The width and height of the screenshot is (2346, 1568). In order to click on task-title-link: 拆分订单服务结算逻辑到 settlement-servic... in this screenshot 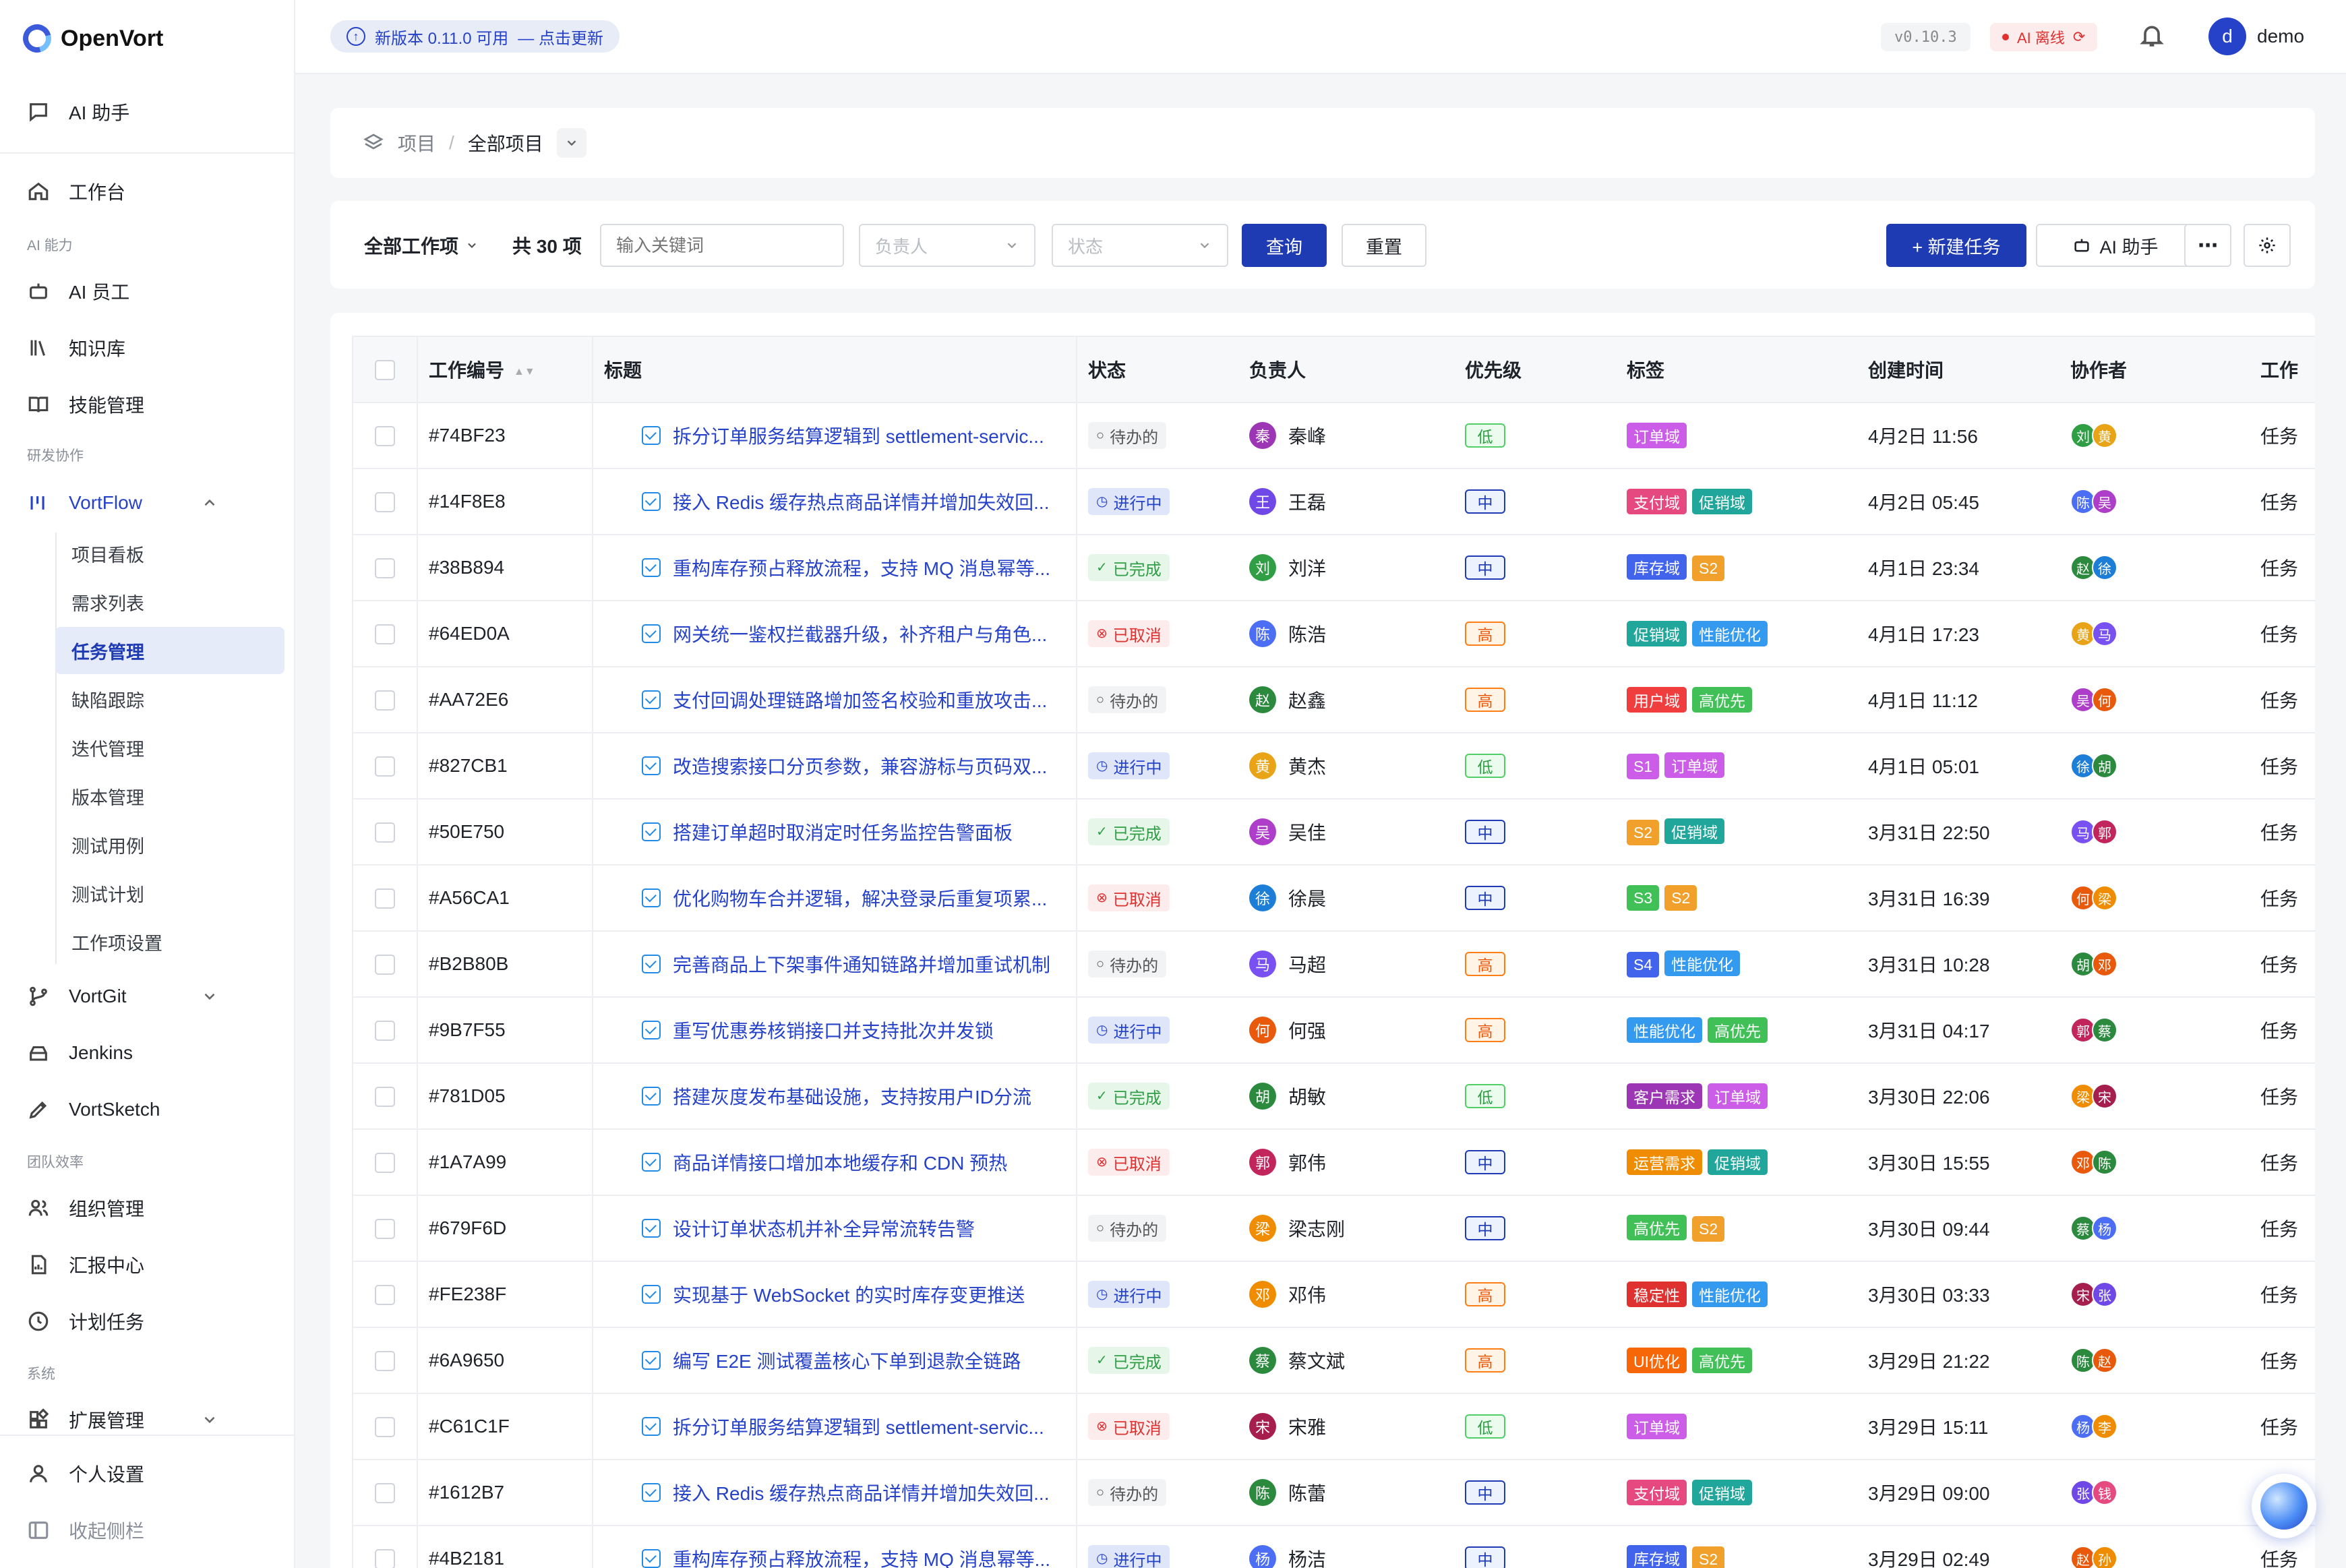, I will do `click(824, 1426)`.